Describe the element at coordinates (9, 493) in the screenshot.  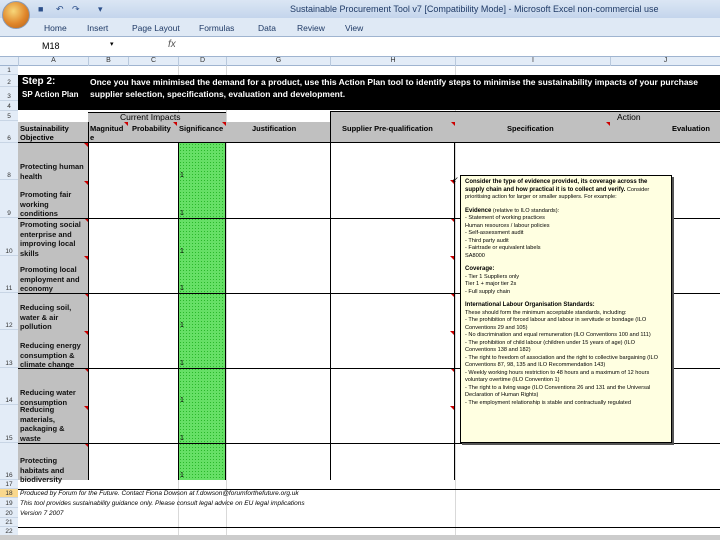
I see `row-header: 18` at that location.